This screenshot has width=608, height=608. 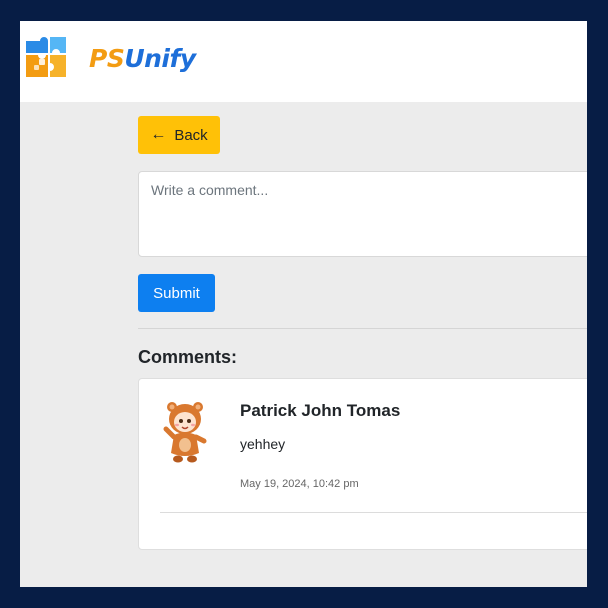 I want to click on brand-prefix: PS, so click(x=107, y=58).